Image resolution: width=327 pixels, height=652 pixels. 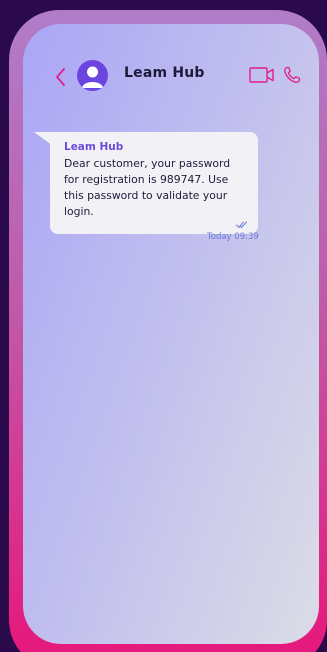 What do you see at coordinates (164, 73) in the screenshot?
I see `contact-name: Leam Hub` at bounding box center [164, 73].